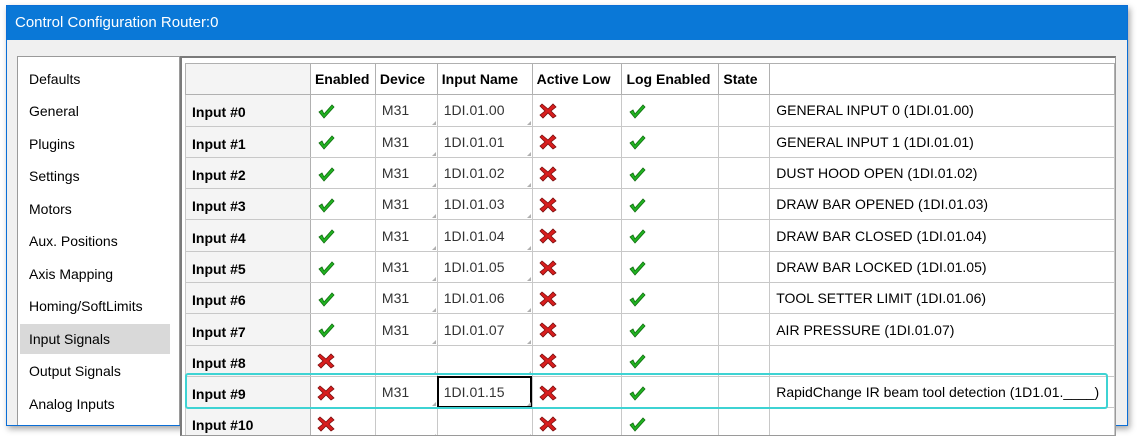 This screenshot has height=436, width=1137. I want to click on input-name-cell: 1DI.01.00, so click(484, 110).